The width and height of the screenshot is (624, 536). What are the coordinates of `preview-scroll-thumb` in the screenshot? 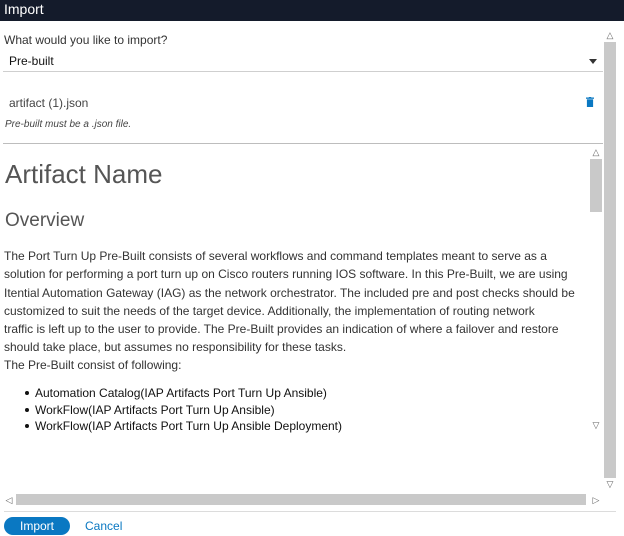 It's located at (596, 185).